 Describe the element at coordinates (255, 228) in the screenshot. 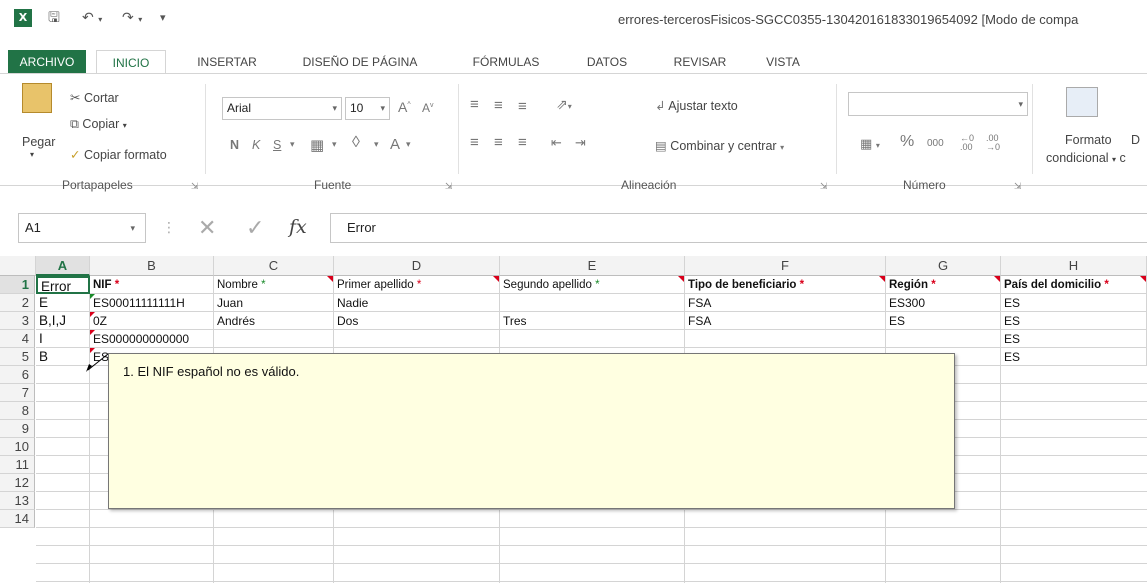

I see `enter-check-icon: ✓` at that location.